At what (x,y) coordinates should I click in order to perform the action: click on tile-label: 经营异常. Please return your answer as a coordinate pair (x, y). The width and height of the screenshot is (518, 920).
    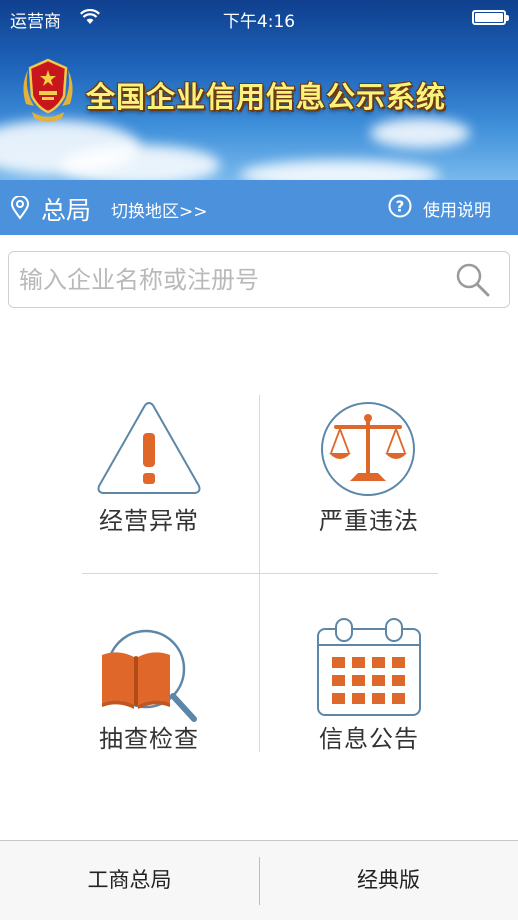
    Looking at the image, I should click on (149, 521).